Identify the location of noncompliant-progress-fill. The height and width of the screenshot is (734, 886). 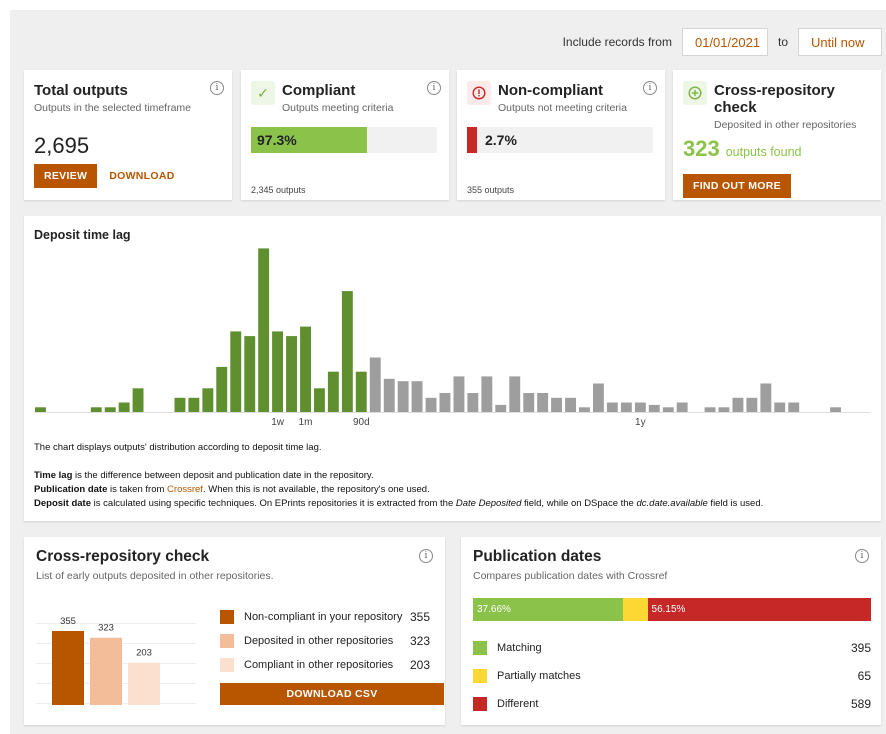
(472, 140).